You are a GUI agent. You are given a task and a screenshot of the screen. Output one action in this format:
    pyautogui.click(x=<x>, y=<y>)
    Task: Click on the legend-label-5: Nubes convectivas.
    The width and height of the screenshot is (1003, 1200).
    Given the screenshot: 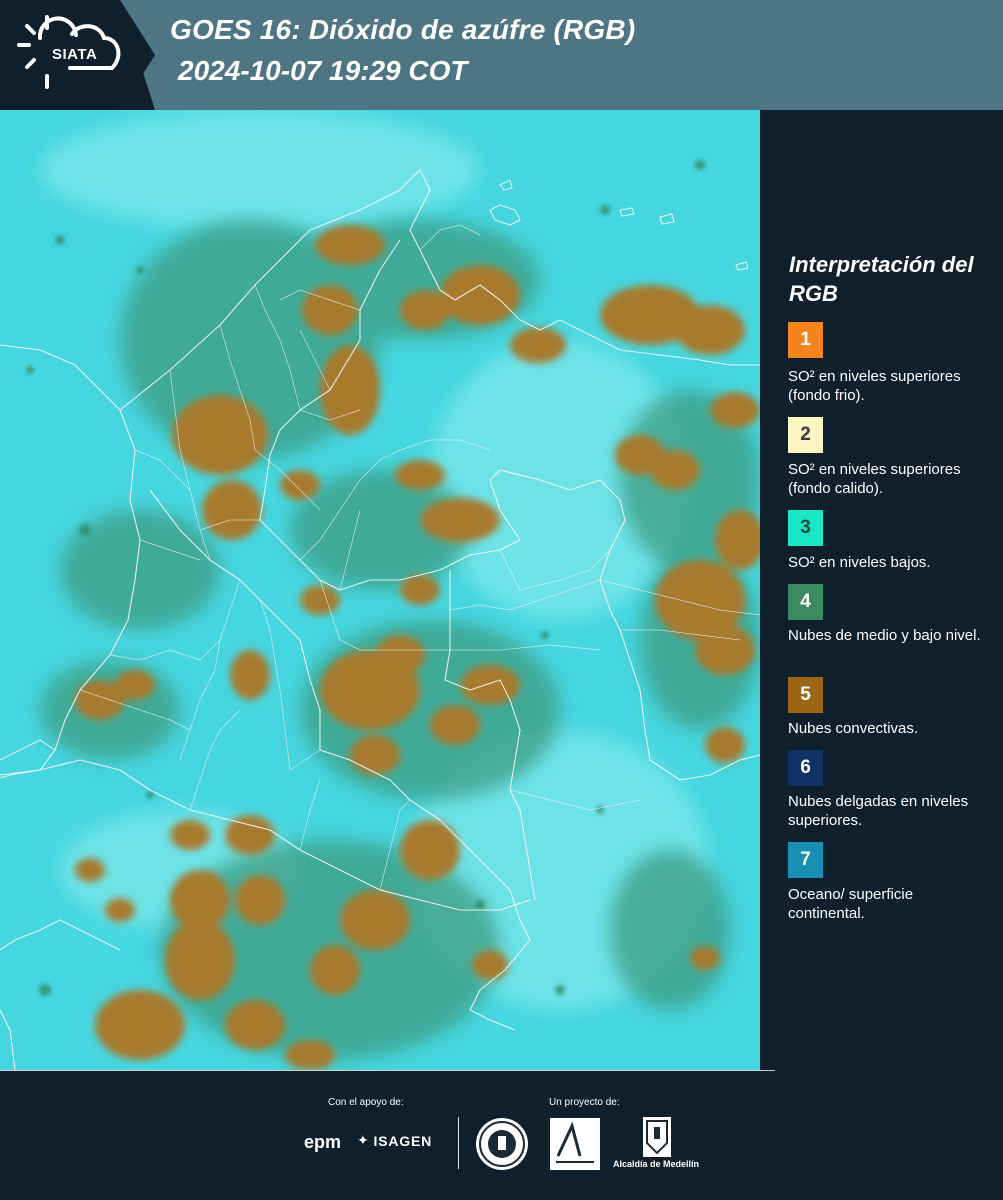 What is the action you would take?
    pyautogui.click(x=853, y=728)
    